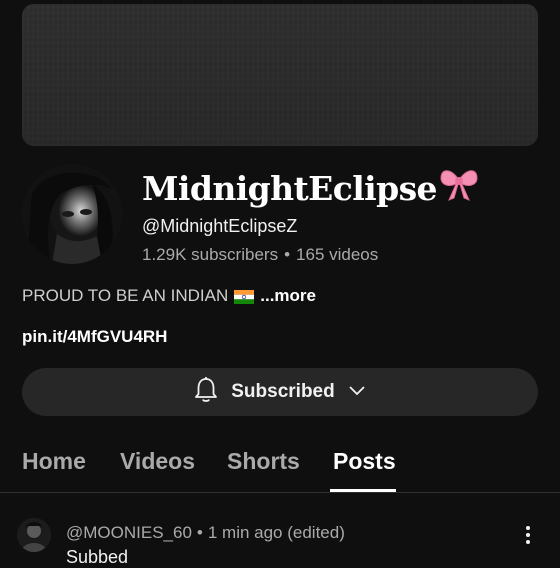 The width and height of the screenshot is (560, 568). I want to click on india-flag-icon, so click(244, 296).